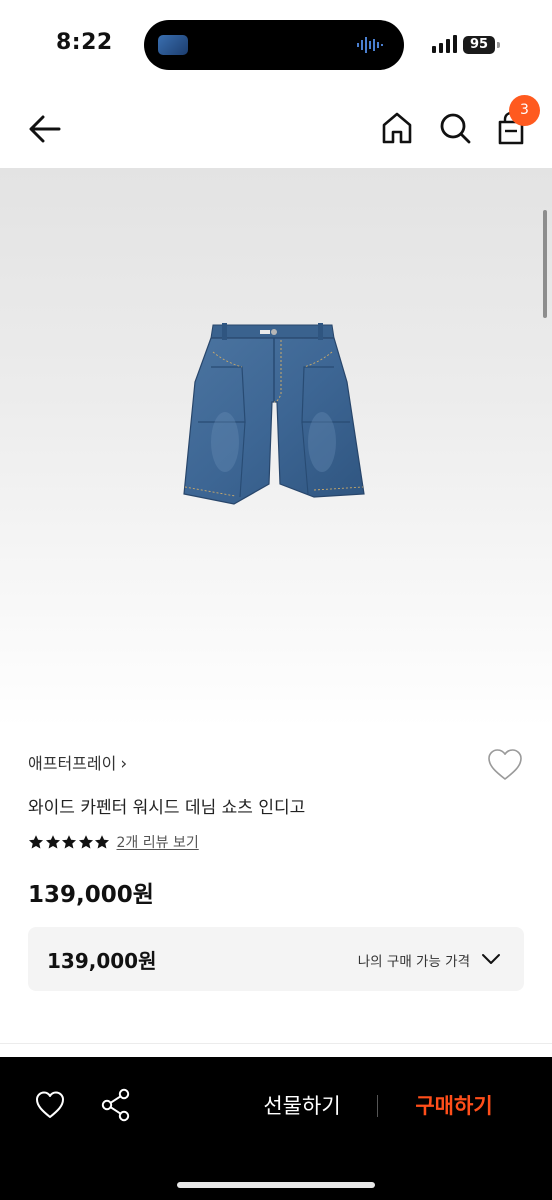 The height and width of the screenshot is (1200, 552). What do you see at coordinates (113, 842) in the screenshot?
I see `rating-row: 2개 리뷰 보기` at bounding box center [113, 842].